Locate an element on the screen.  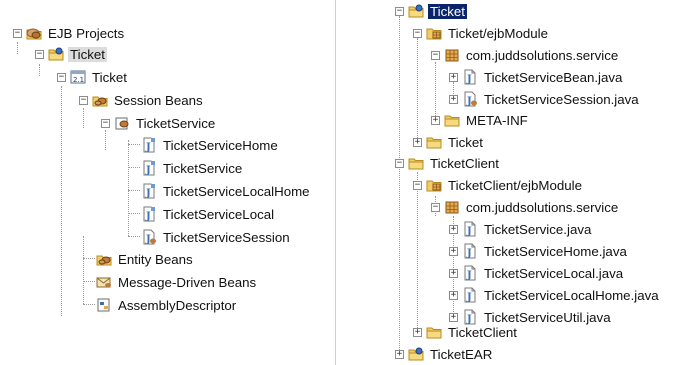
node-label: Message-Driven Beans is located at coordinates (187, 282).